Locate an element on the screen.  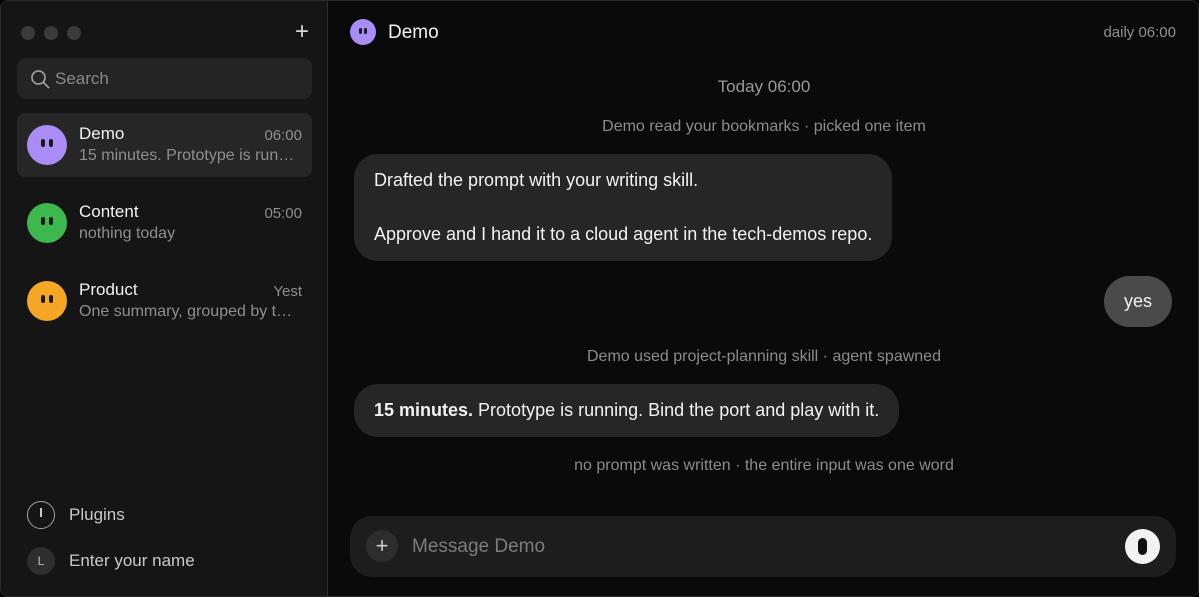
user-profile-button: L Enter your name is located at coordinates (137, 561).